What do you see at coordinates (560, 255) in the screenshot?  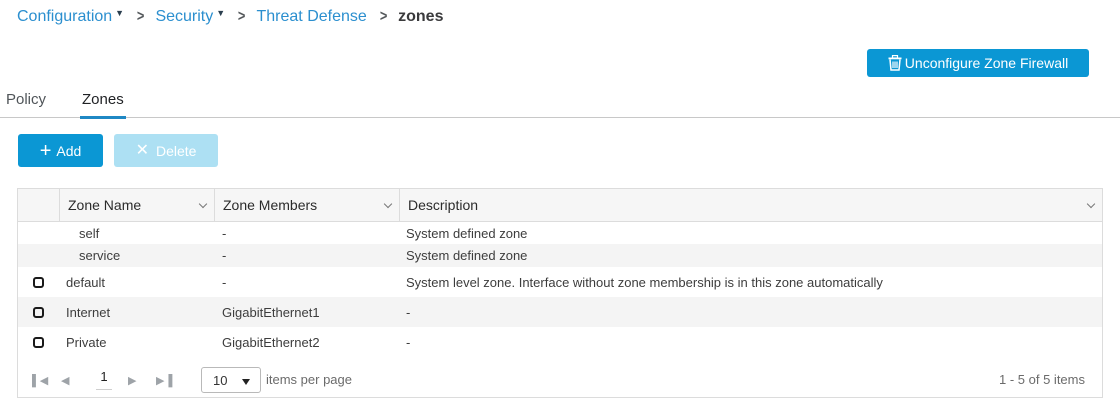 I see `table-row: service - System defined zone` at bounding box center [560, 255].